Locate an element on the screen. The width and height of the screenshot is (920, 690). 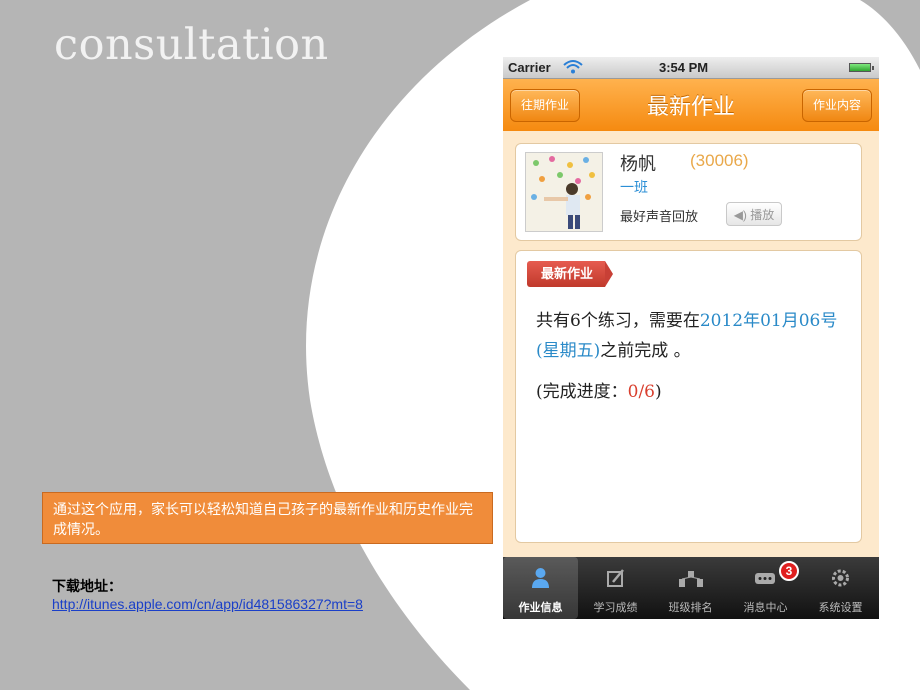
navigation-bar: 往期作业 最新作业 作业内容 is located at coordinates (691, 105).